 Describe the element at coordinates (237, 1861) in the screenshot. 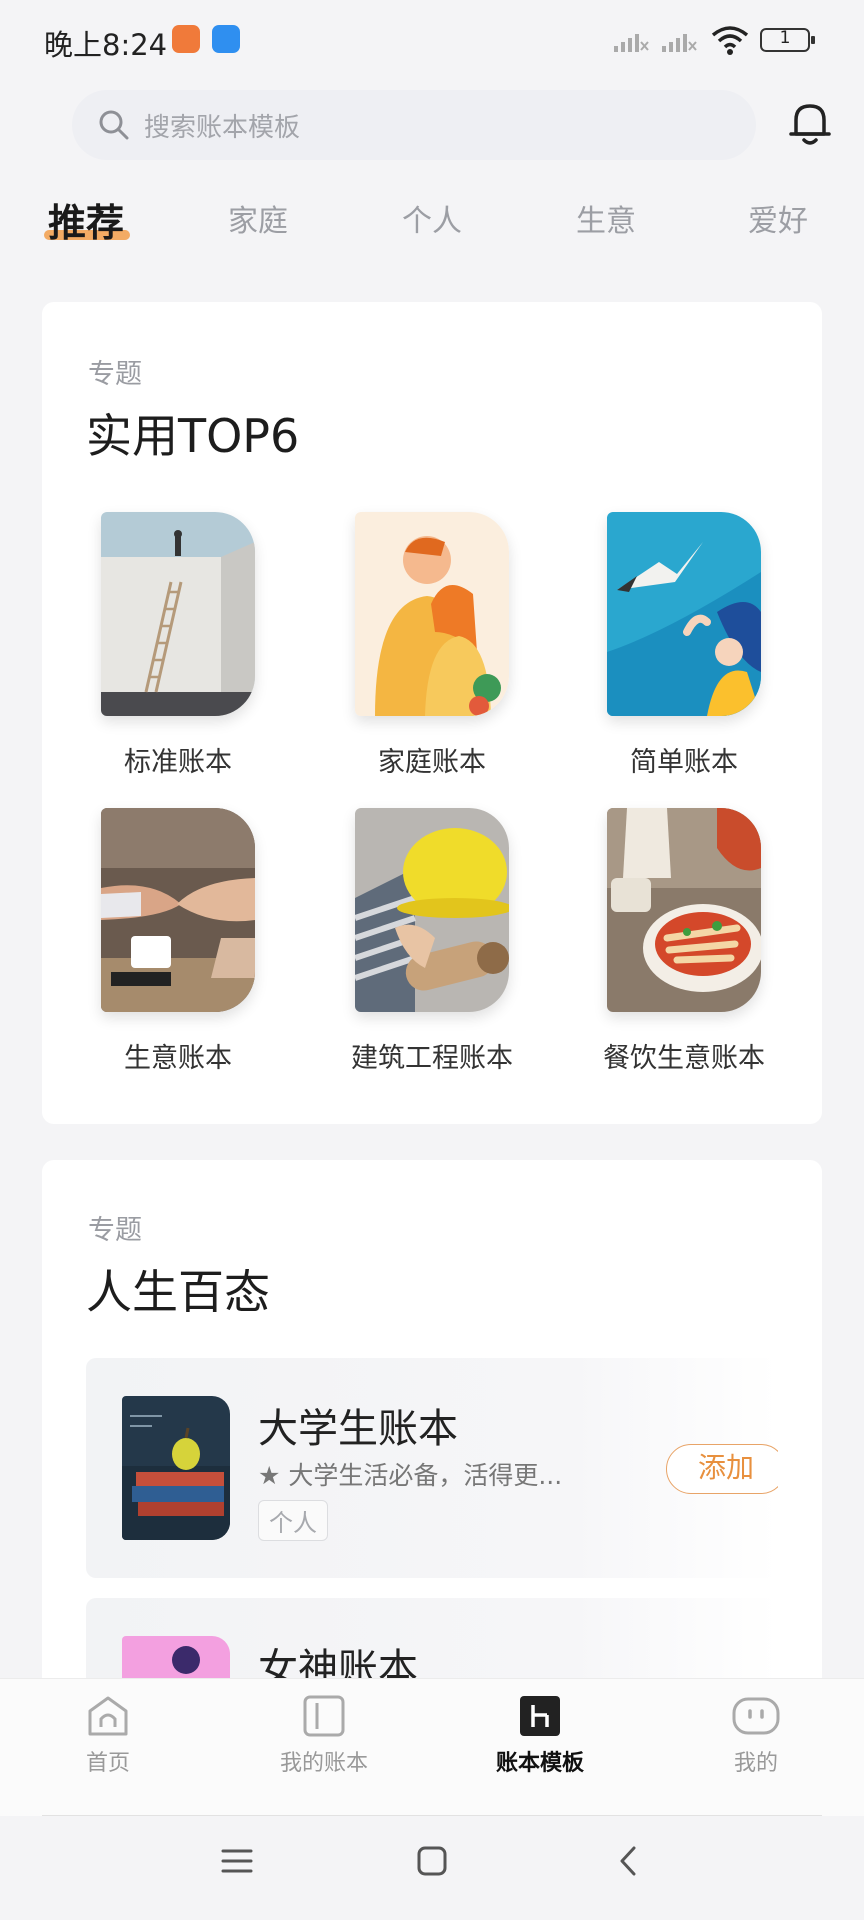

I see `menu-icon` at that location.